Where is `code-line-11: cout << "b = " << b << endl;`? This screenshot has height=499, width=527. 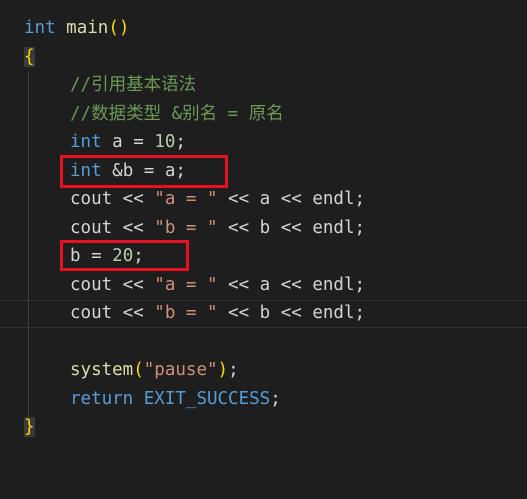 code-line-11: cout << "b = " << b << endl; is located at coordinates (263, 313).